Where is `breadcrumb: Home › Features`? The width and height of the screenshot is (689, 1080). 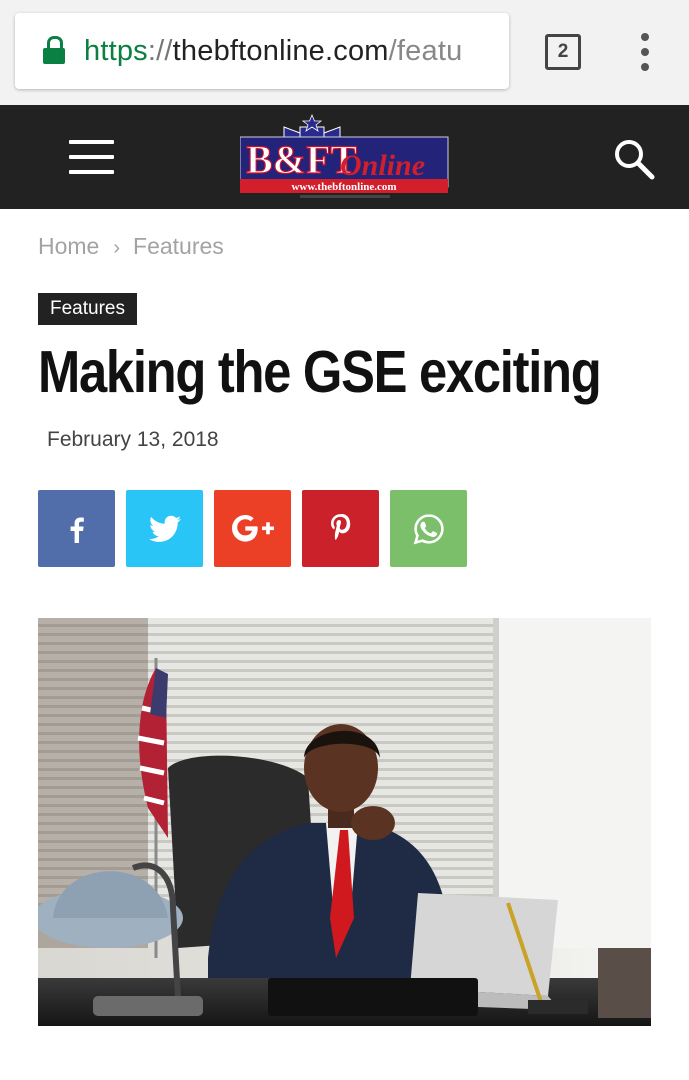
breadcrumb: Home › Features is located at coordinates (131, 246).